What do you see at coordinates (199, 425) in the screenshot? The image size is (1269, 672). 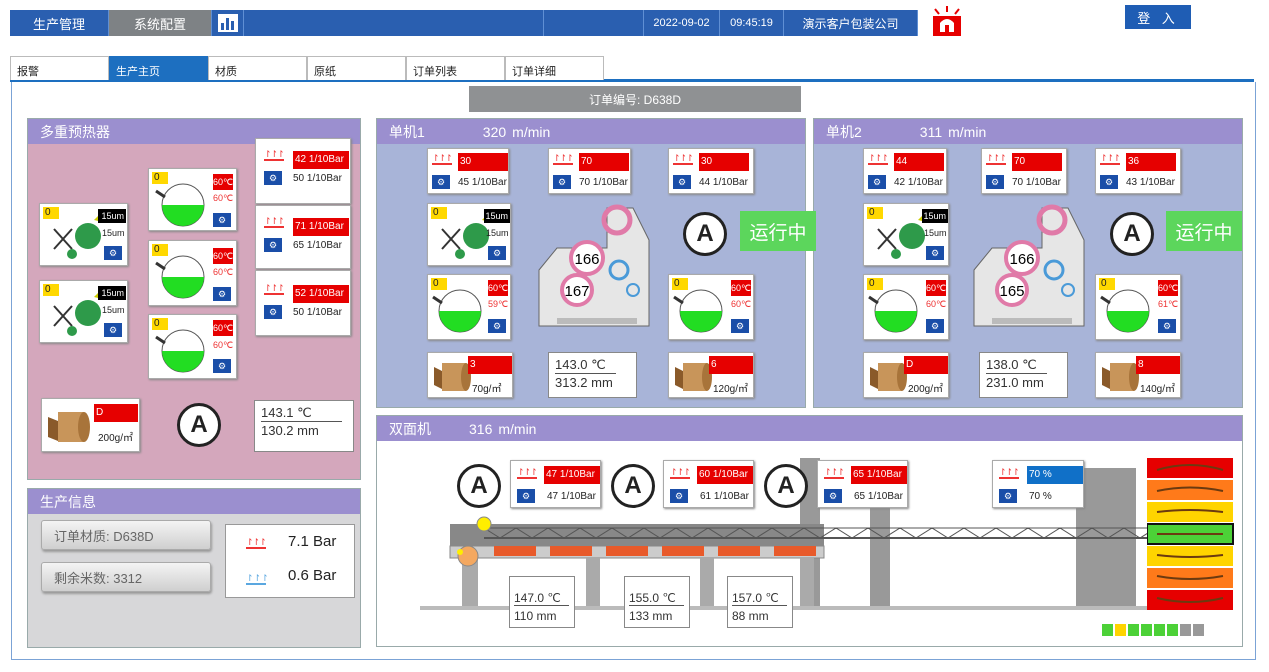 I see `auto-mode-icon: A` at bounding box center [199, 425].